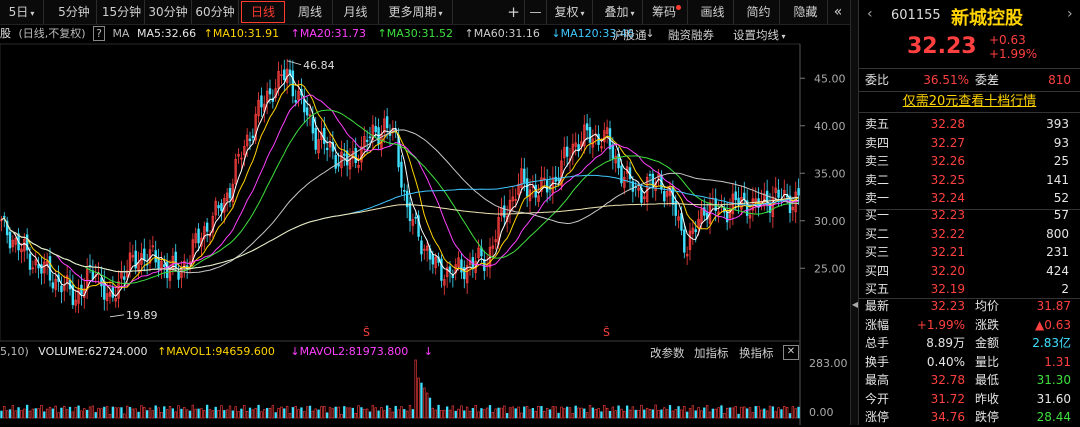 The width and height of the screenshot is (1080, 427). Describe the element at coordinates (1013, 54) in the screenshot. I see `change-percent: +1.99%` at that location.